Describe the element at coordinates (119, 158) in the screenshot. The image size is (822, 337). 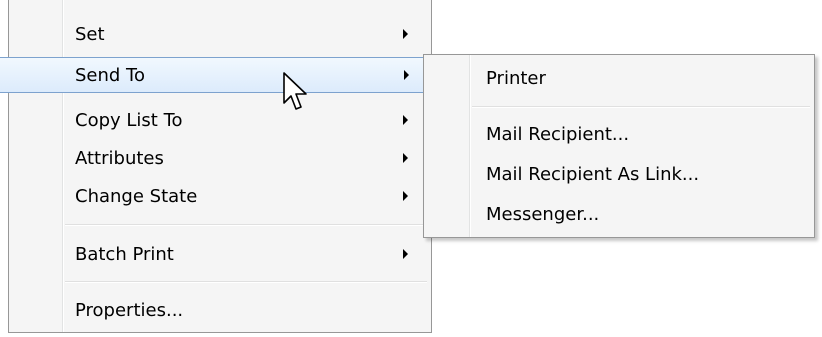
I see `menu-item-label: Attributes` at that location.